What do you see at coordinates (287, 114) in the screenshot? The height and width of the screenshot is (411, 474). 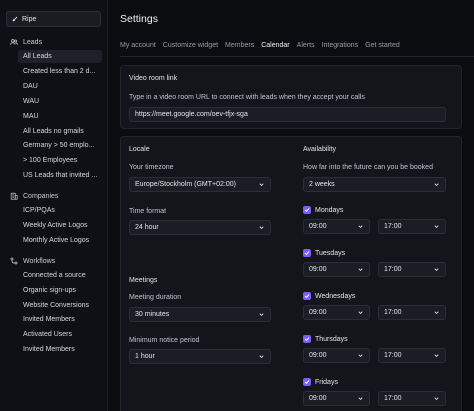 I see `video-room-input: https://meet.google.com/oev-tfjx-sga` at bounding box center [287, 114].